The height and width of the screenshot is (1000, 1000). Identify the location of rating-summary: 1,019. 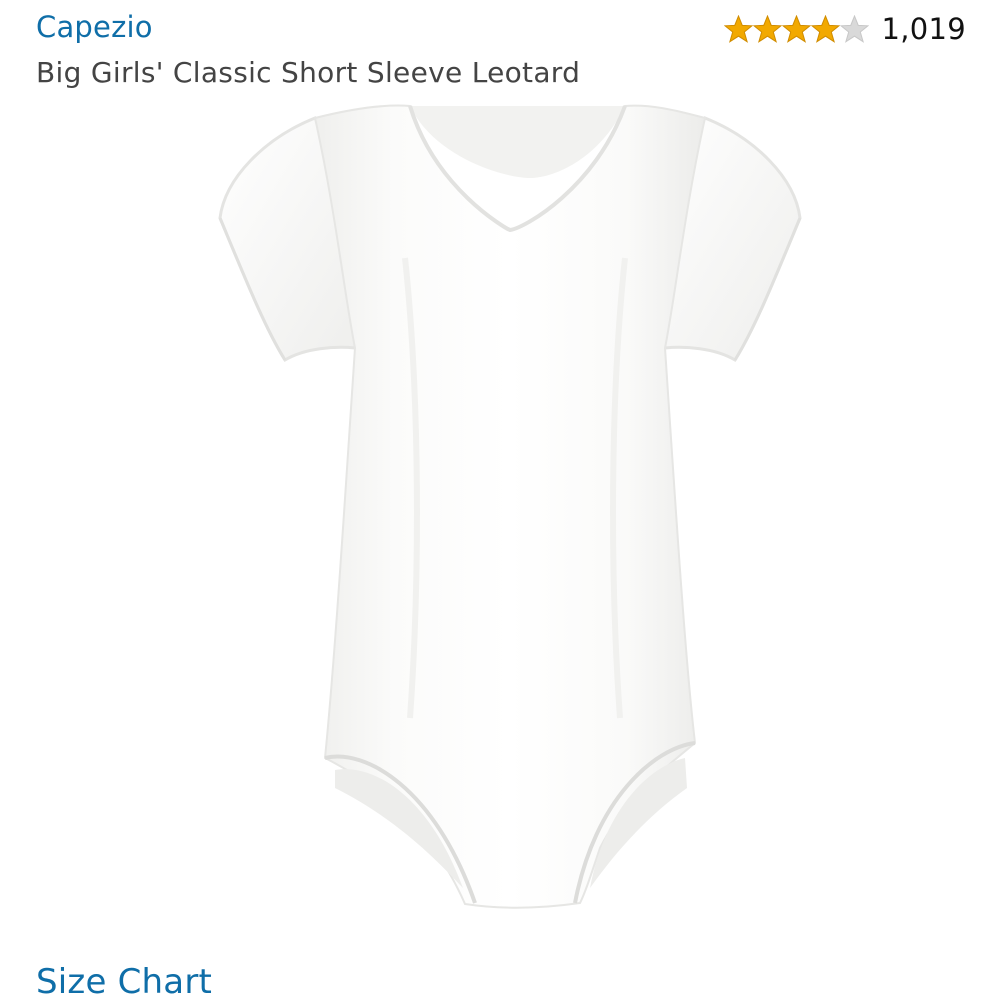
(845, 29).